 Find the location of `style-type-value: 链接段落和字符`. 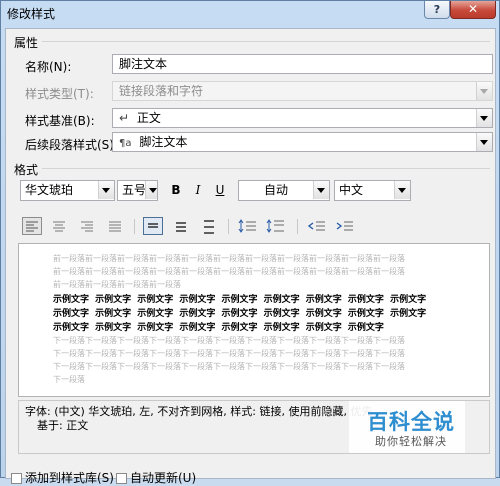

style-type-value: 链接段落和字符 is located at coordinates (161, 91).